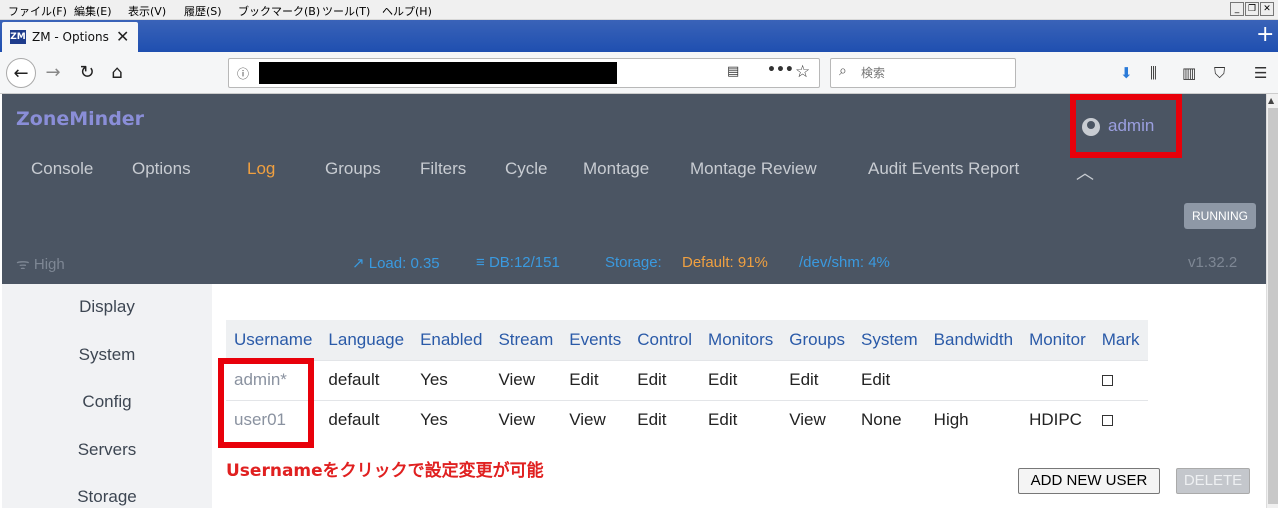  Describe the element at coordinates (1126, 73) in the screenshot. I see `download-icon: ⬇` at that location.